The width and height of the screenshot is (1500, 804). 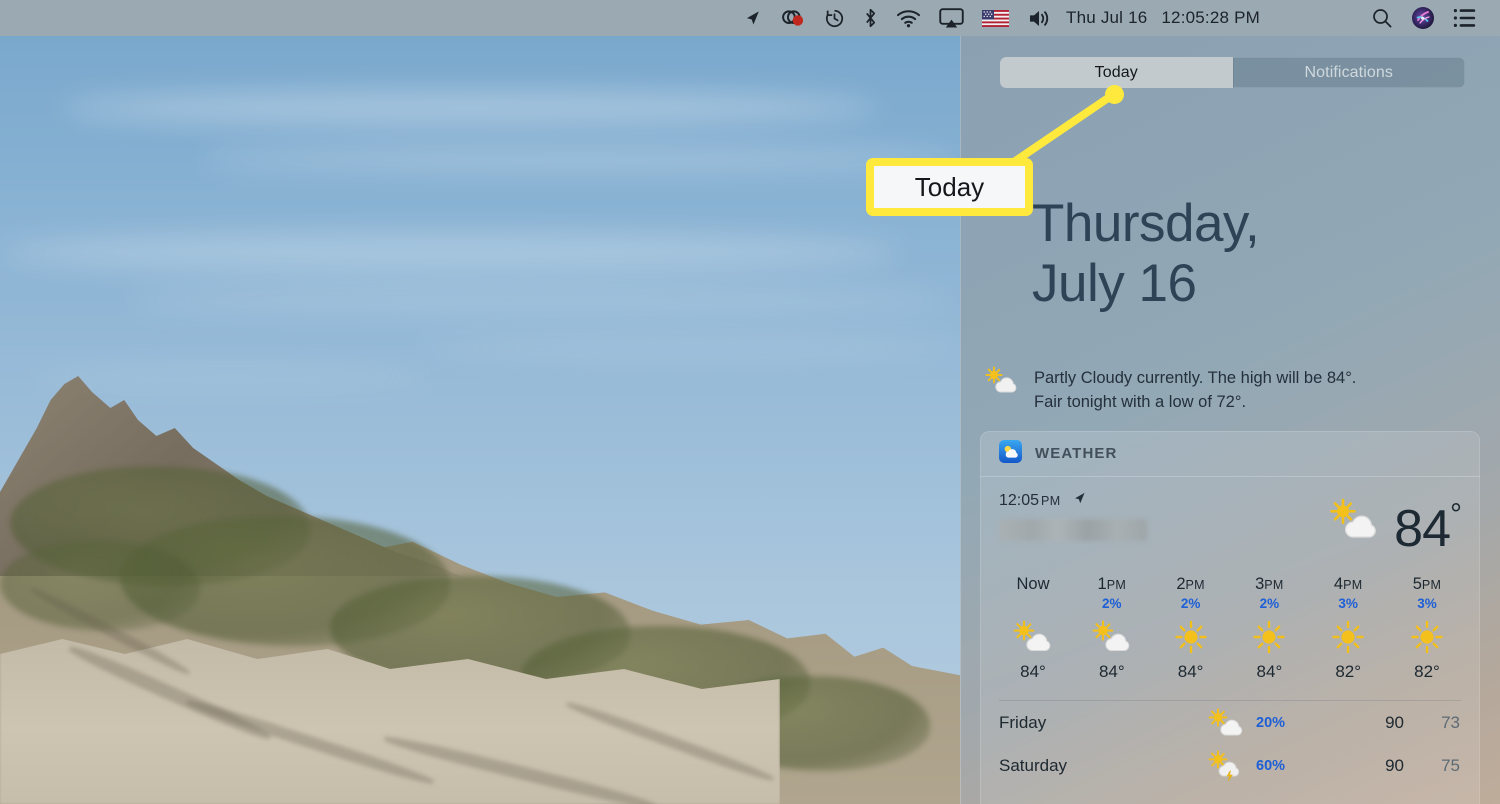 I want to click on wifi-icon, so click(x=908, y=18).